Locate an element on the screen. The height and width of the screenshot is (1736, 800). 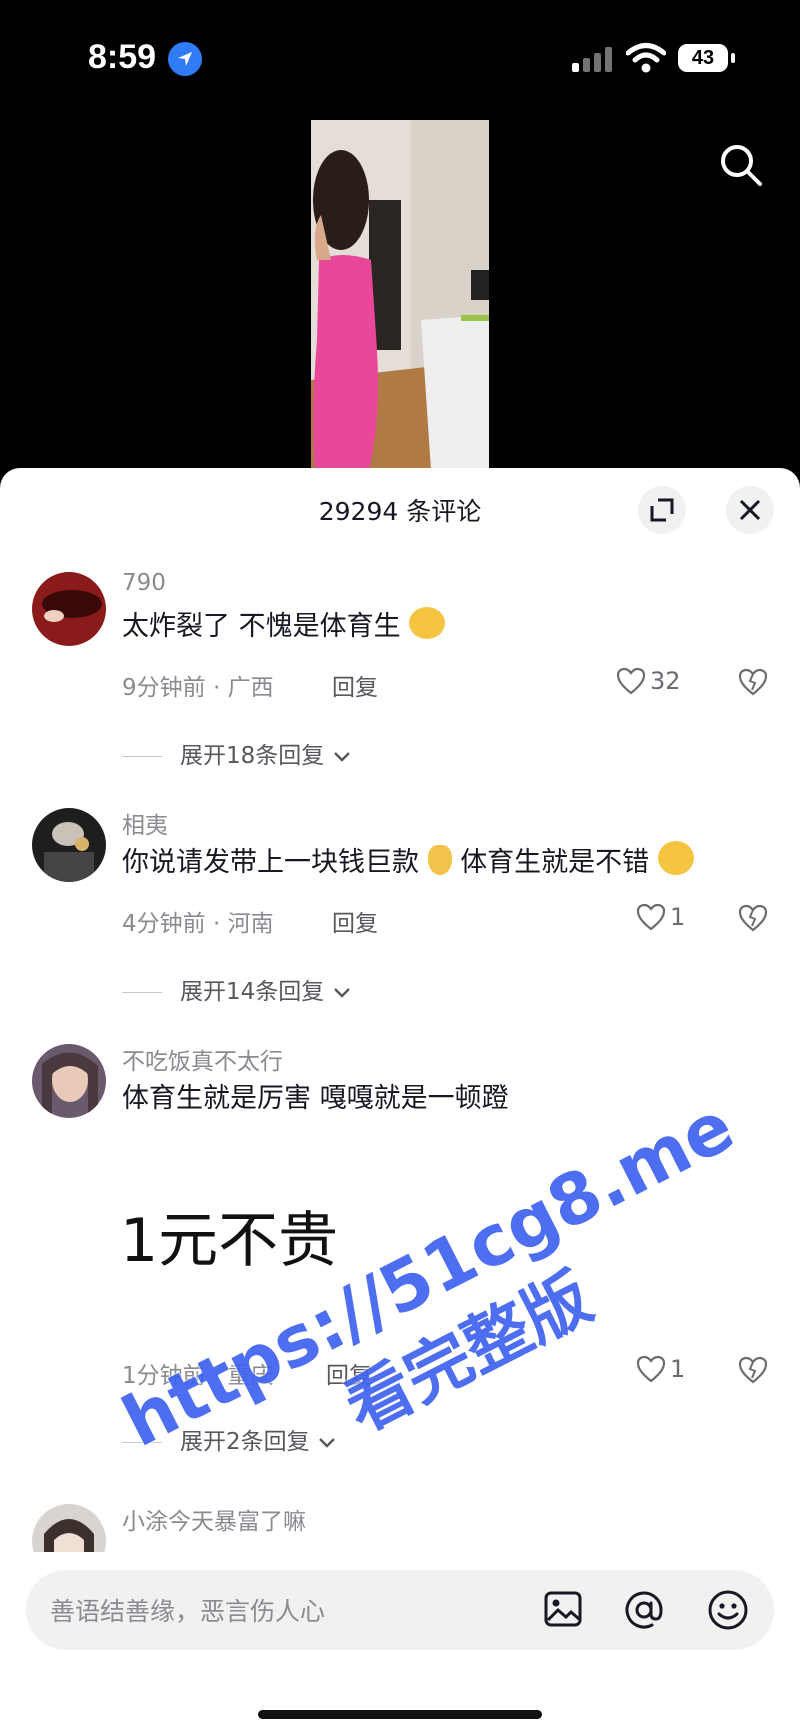
home-indicator is located at coordinates (400, 1714).